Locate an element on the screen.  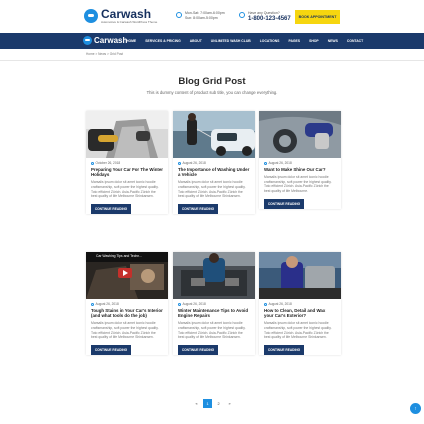
nav-item-locations: LOCATIONS is located at coordinates (270, 41).